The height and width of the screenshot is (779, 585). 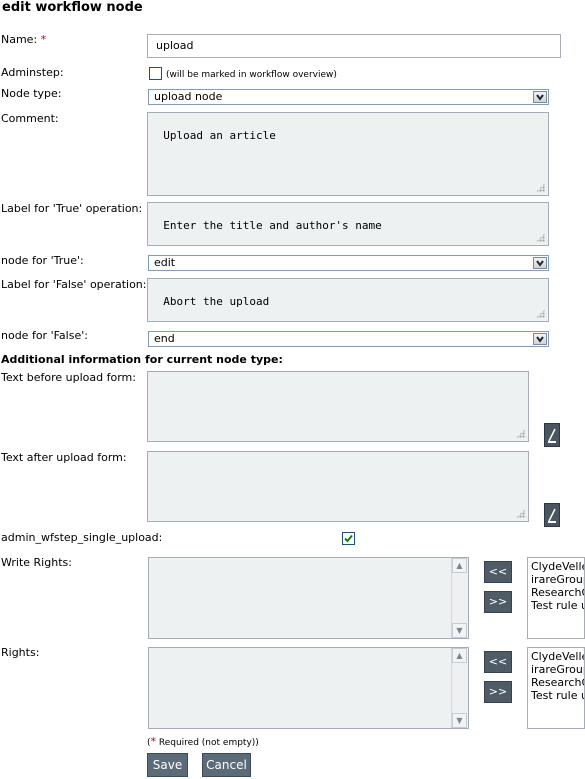 I want to click on true-node-select: edit, so click(x=348, y=263).